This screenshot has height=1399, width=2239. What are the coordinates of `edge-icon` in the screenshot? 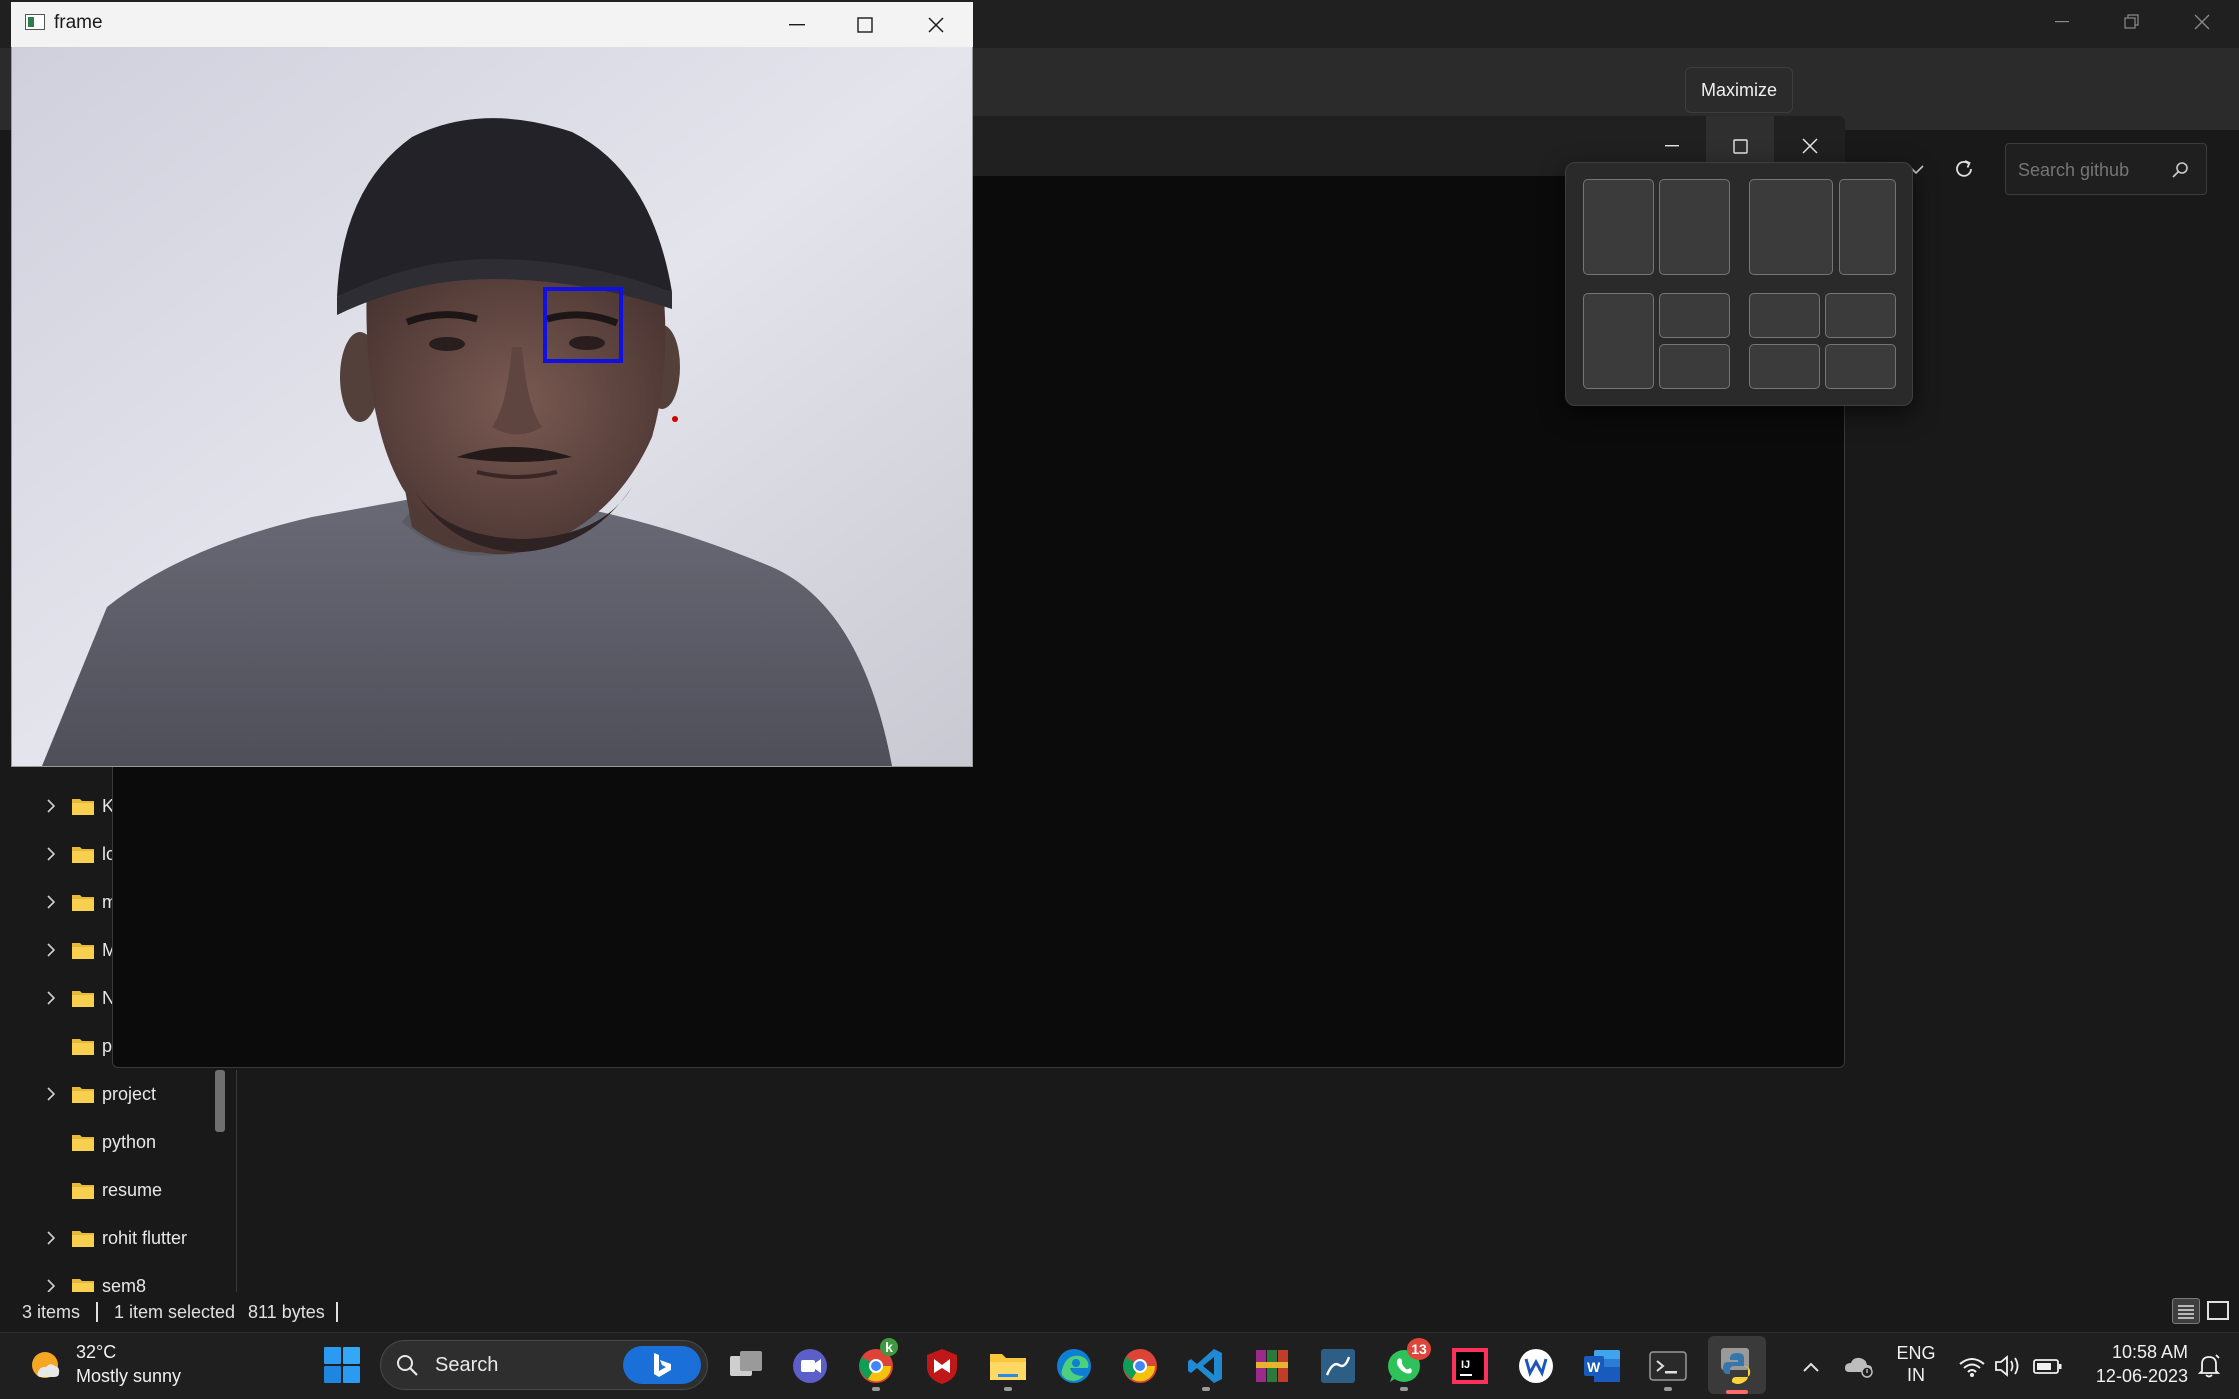 It's located at (1074, 1366).